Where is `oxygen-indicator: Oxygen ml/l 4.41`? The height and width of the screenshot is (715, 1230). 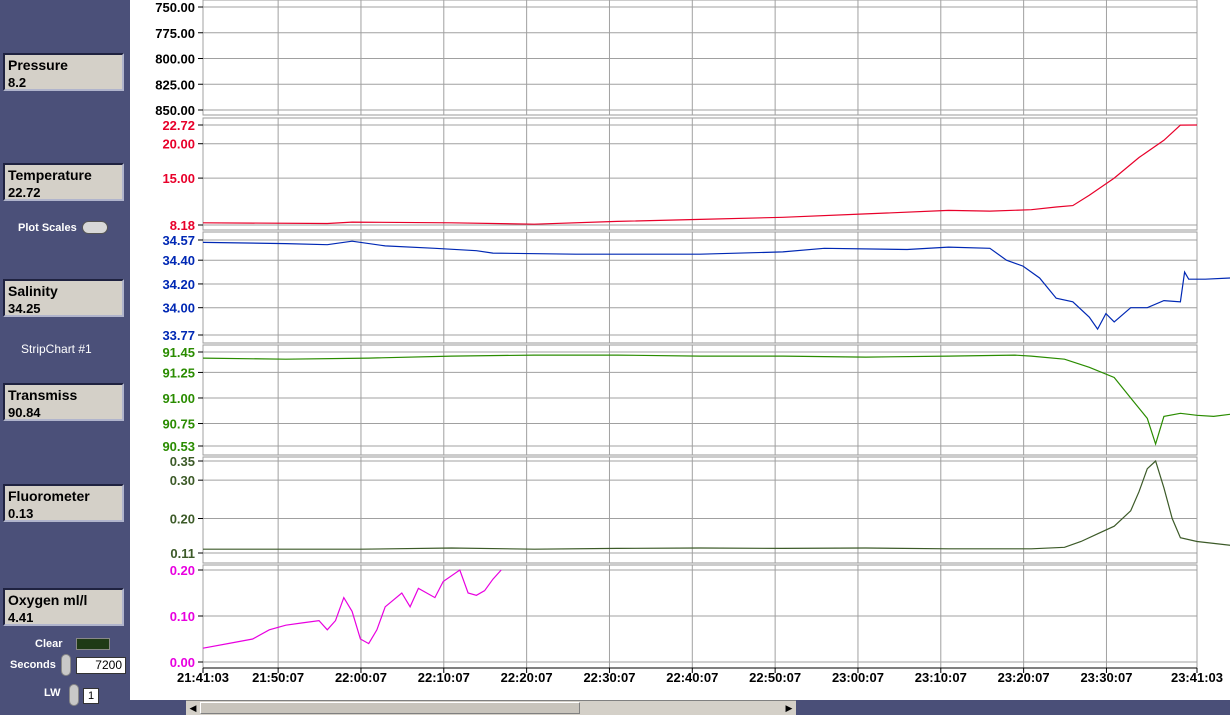 oxygen-indicator: Oxygen ml/l 4.41 is located at coordinates (63, 607).